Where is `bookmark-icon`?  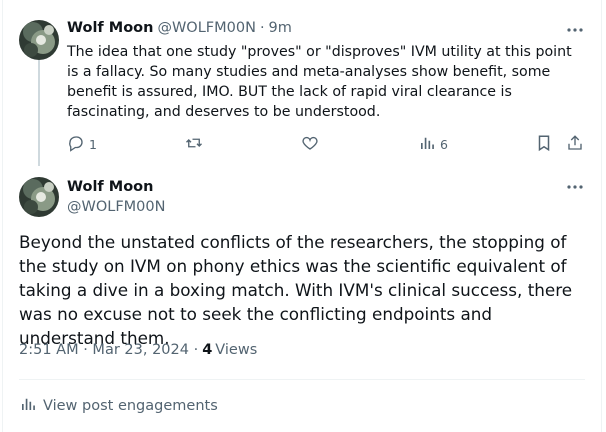 bookmark-icon is located at coordinates (544, 144).